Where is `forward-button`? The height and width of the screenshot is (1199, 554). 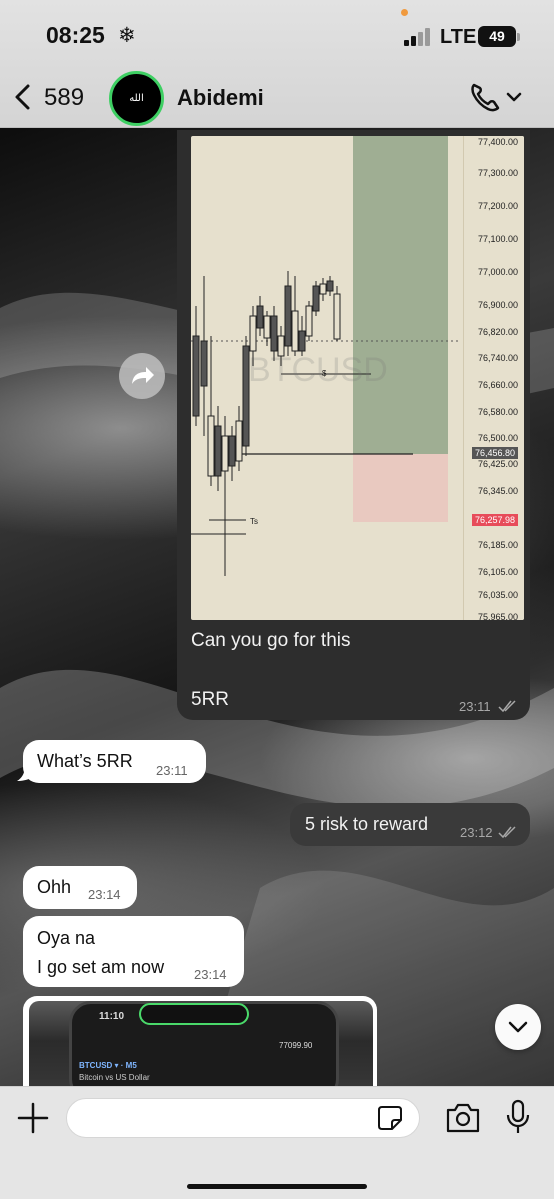
forward-button is located at coordinates (142, 376).